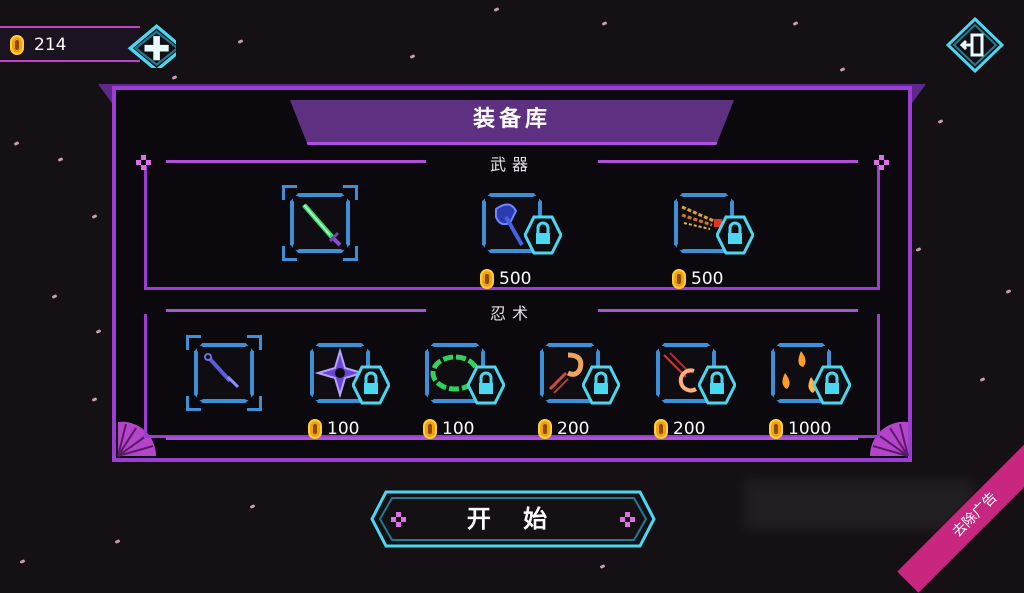 This screenshot has height=593, width=1024. What do you see at coordinates (513, 519) in the screenshot?
I see `start-button-label: 开 始` at bounding box center [513, 519].